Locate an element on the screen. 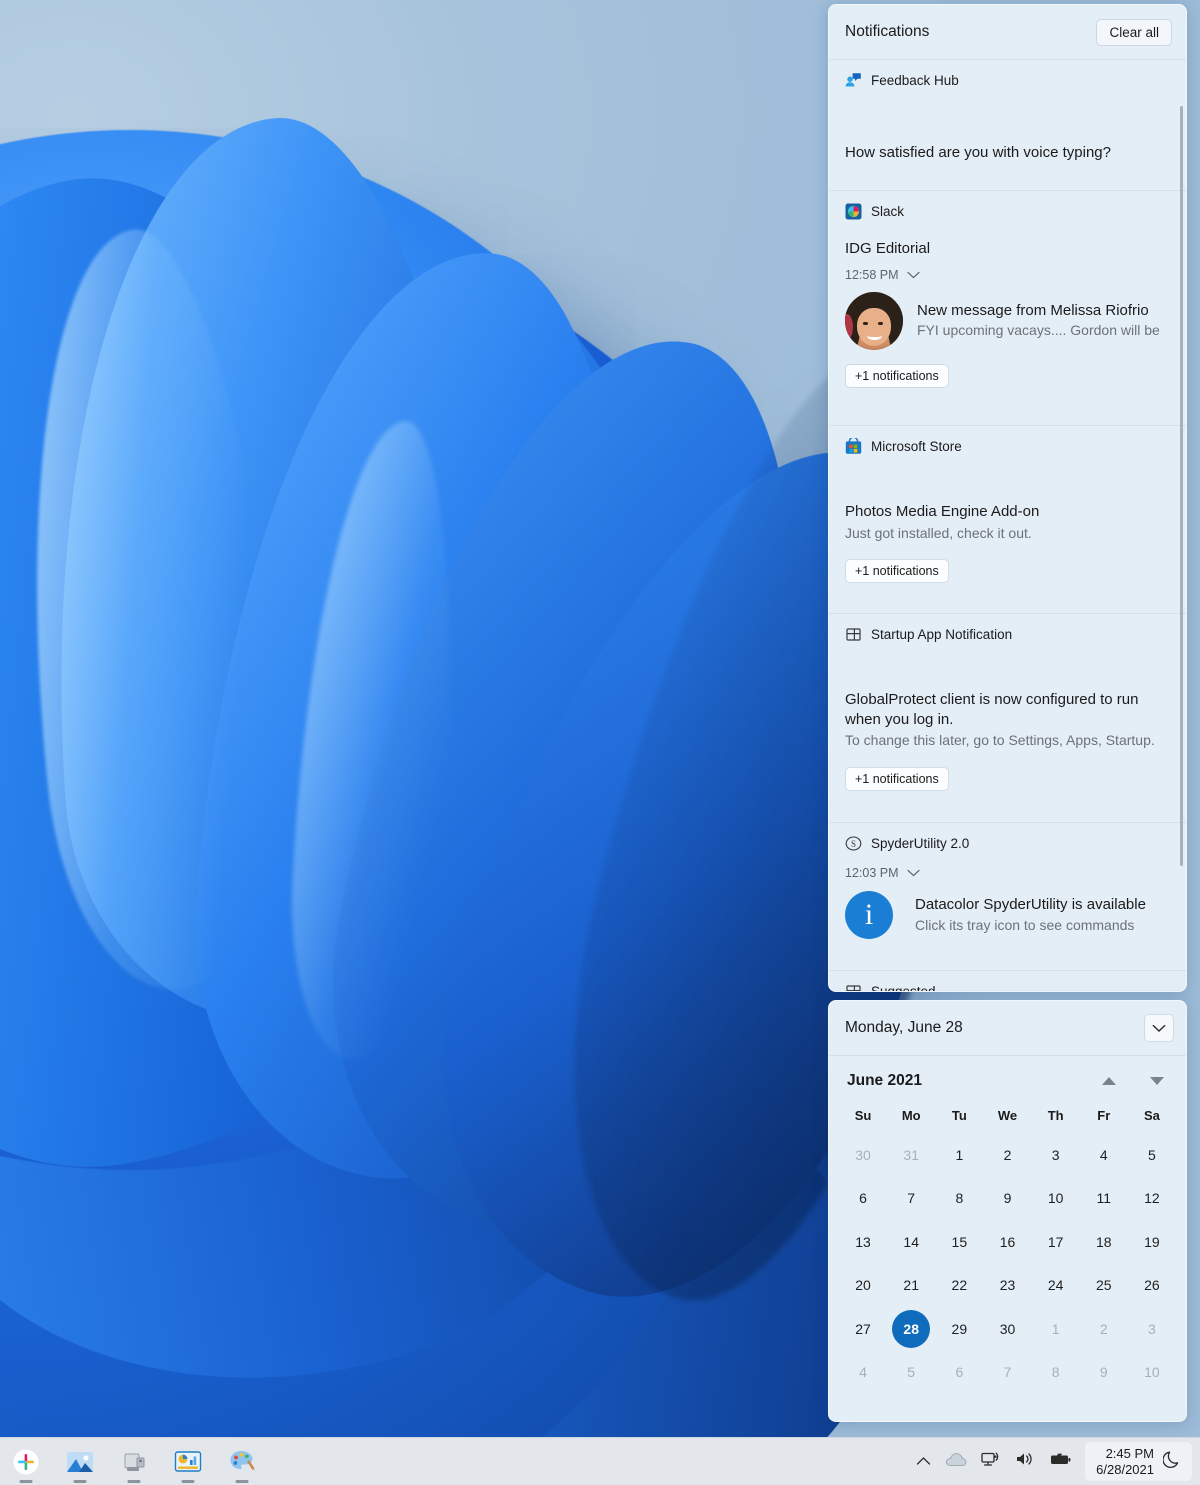 The height and width of the screenshot is (1485, 1200). message-preview: FYI upcoming vacays.... Gordon will be is located at coordinates (1038, 330).